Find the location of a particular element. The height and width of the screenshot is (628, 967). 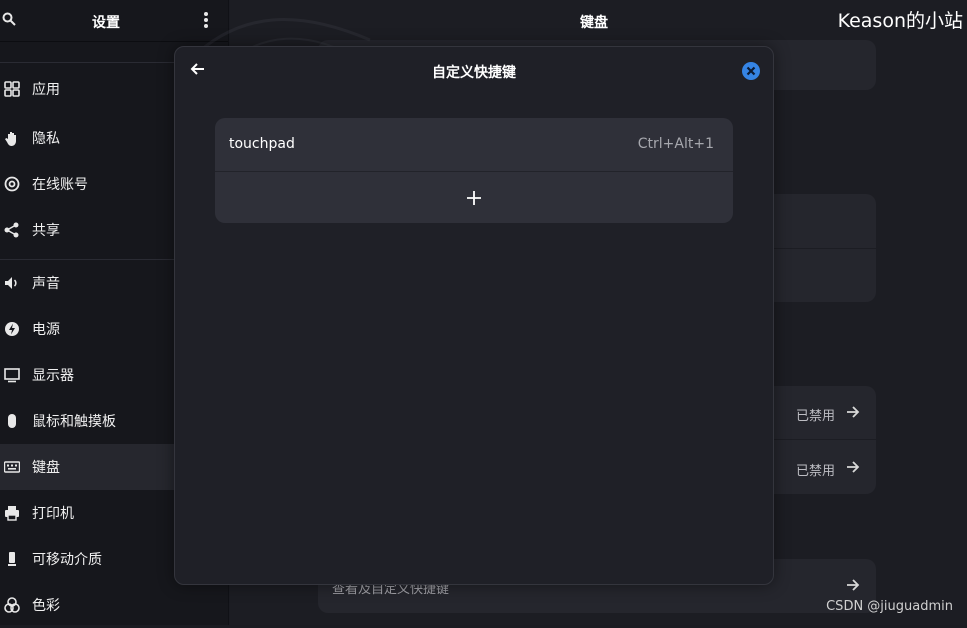

mouse-icon is located at coordinates (12, 421).